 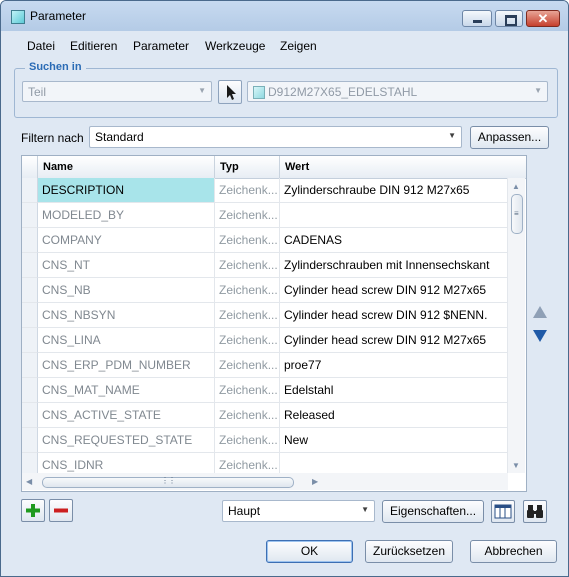 What do you see at coordinates (202, 90) in the screenshot?
I see `chevron-down-icon: ▼` at bounding box center [202, 90].